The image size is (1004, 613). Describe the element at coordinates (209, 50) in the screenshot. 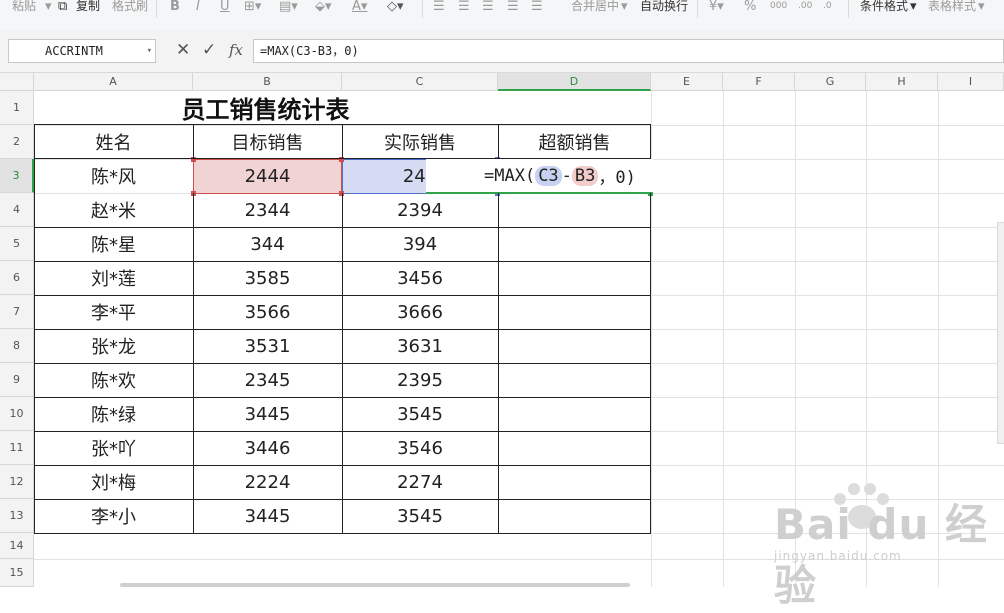

I see `confirm-icon: ✓` at that location.